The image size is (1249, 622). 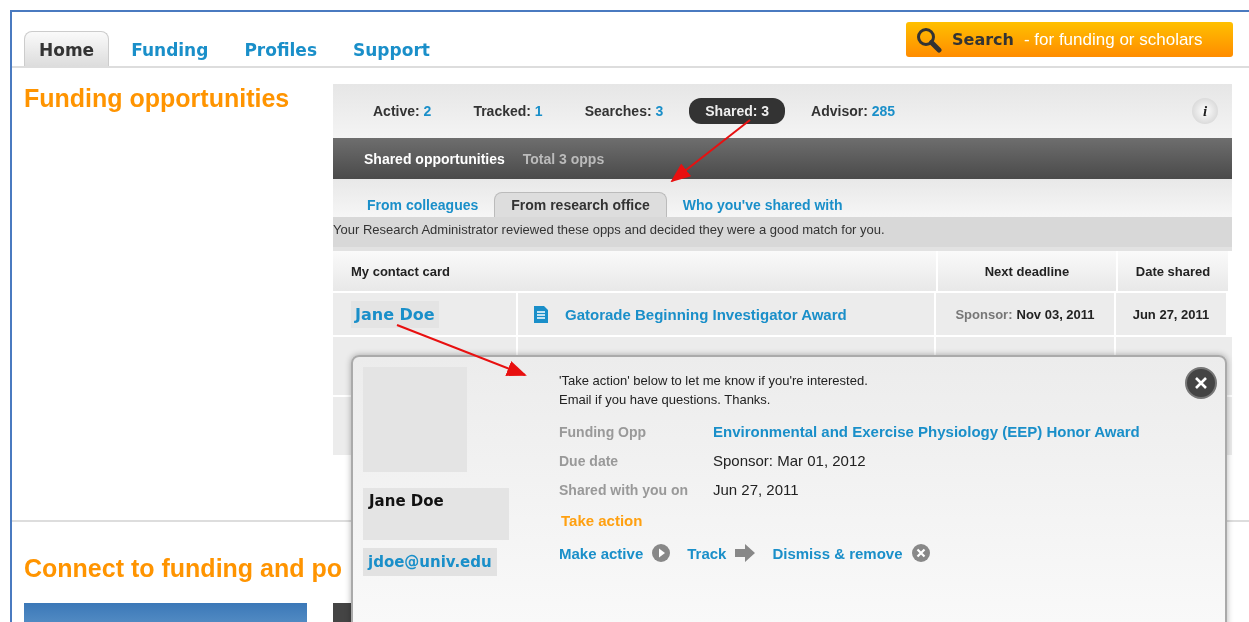 What do you see at coordinates (624, 111) in the screenshot?
I see `stat-link: Searches: 3` at bounding box center [624, 111].